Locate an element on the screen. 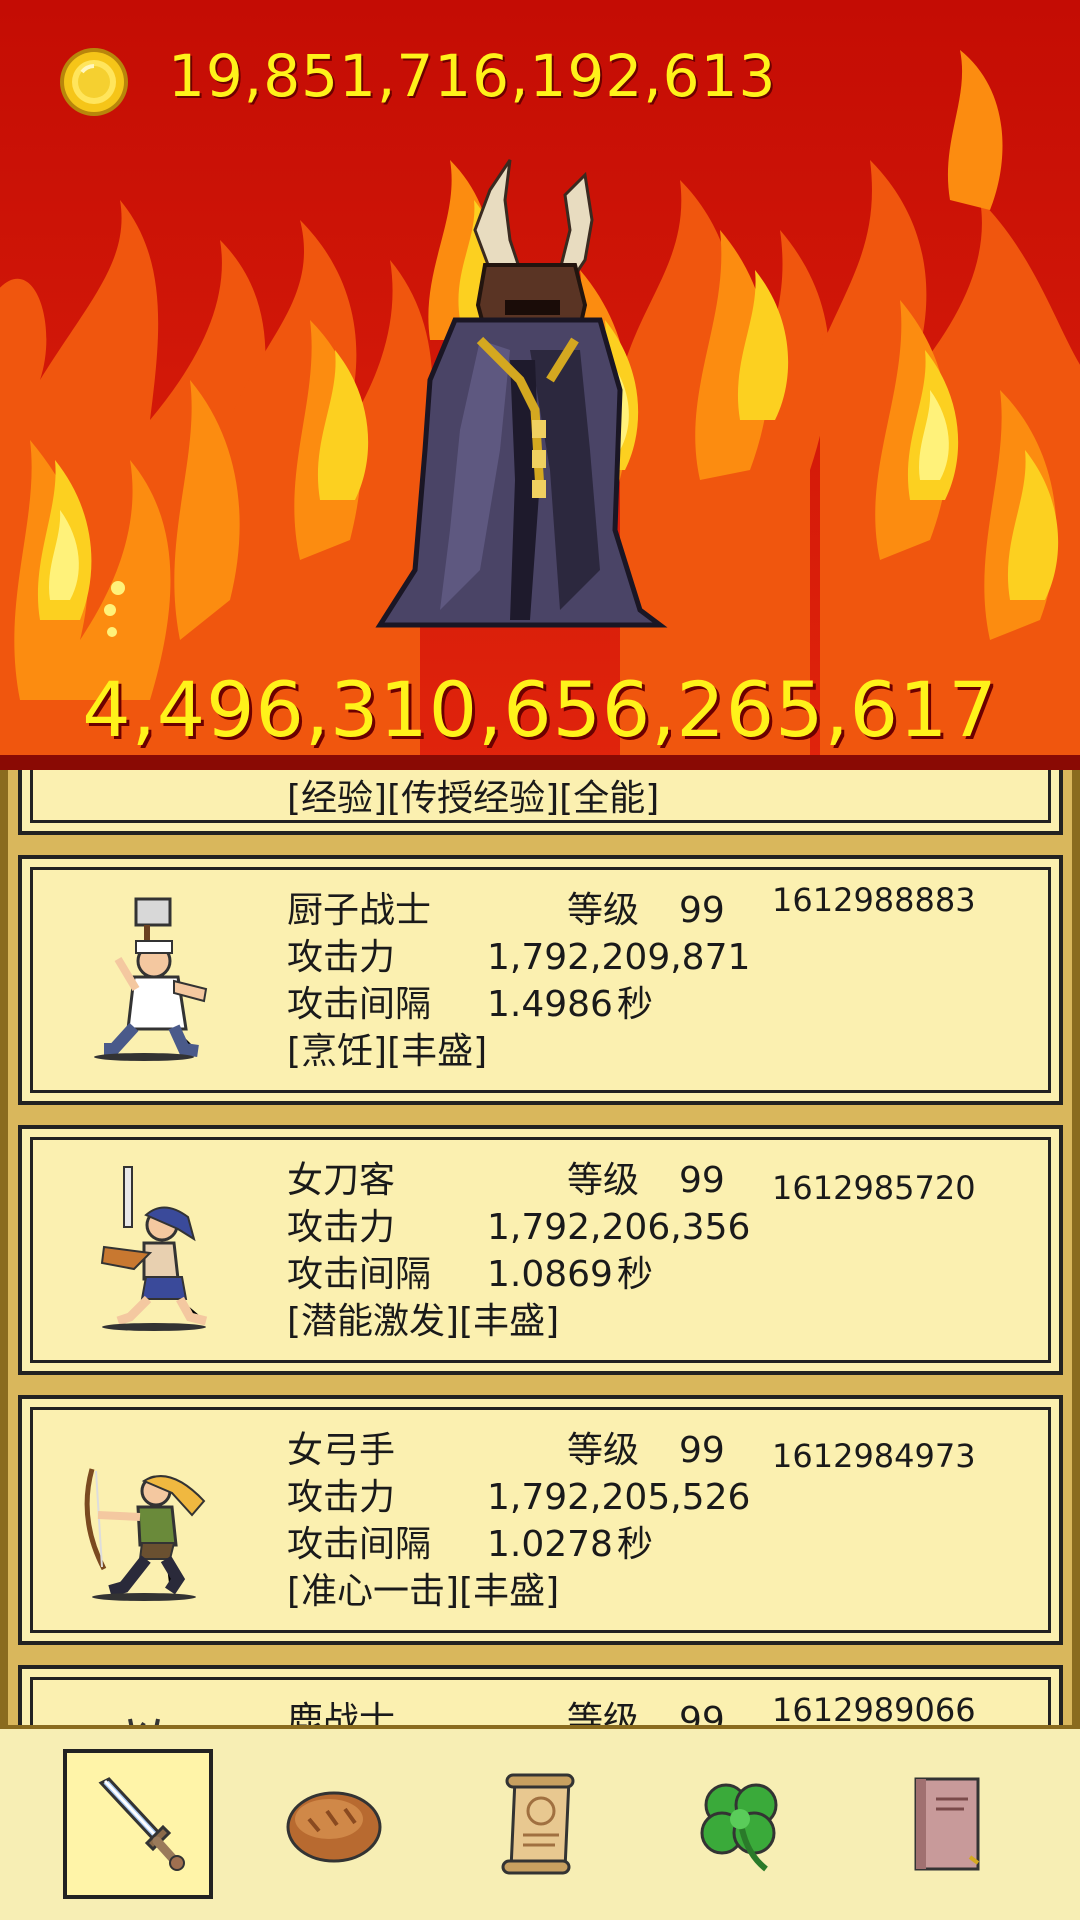 The width and height of the screenshot is (1080, 1920). hero-name: 女刀客 is located at coordinates (341, 1180).